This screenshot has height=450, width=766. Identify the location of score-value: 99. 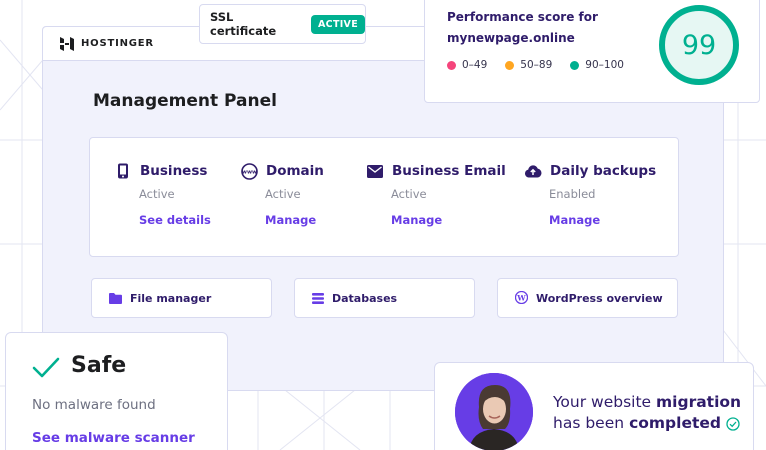
(699, 45).